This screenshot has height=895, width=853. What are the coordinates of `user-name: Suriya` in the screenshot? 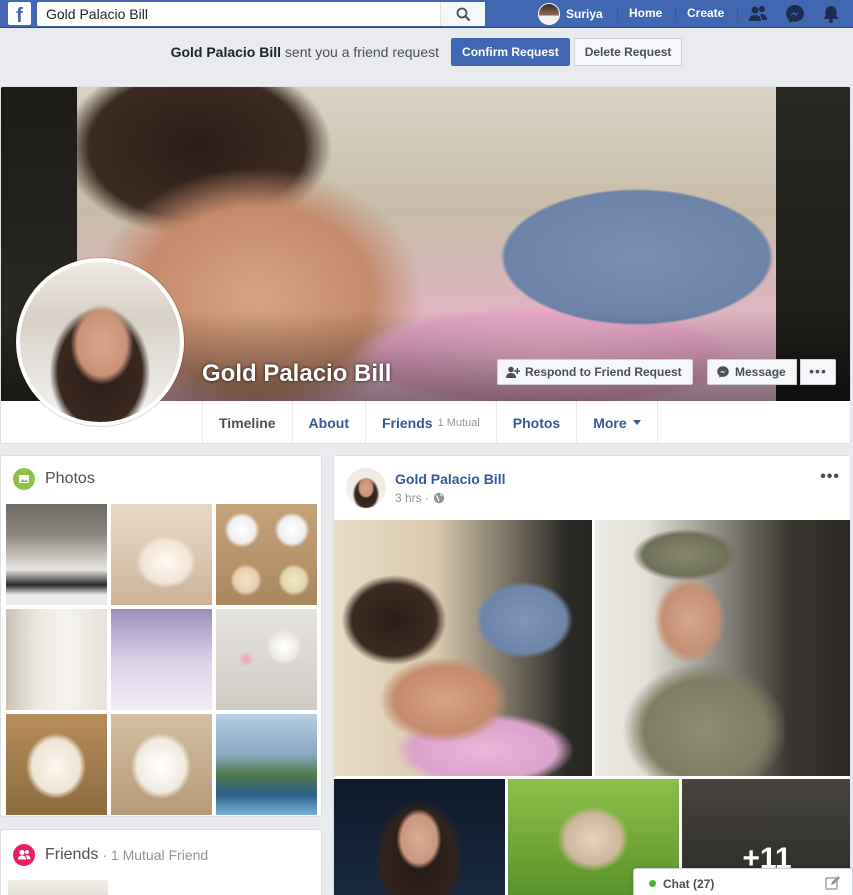 It's located at (584, 14).